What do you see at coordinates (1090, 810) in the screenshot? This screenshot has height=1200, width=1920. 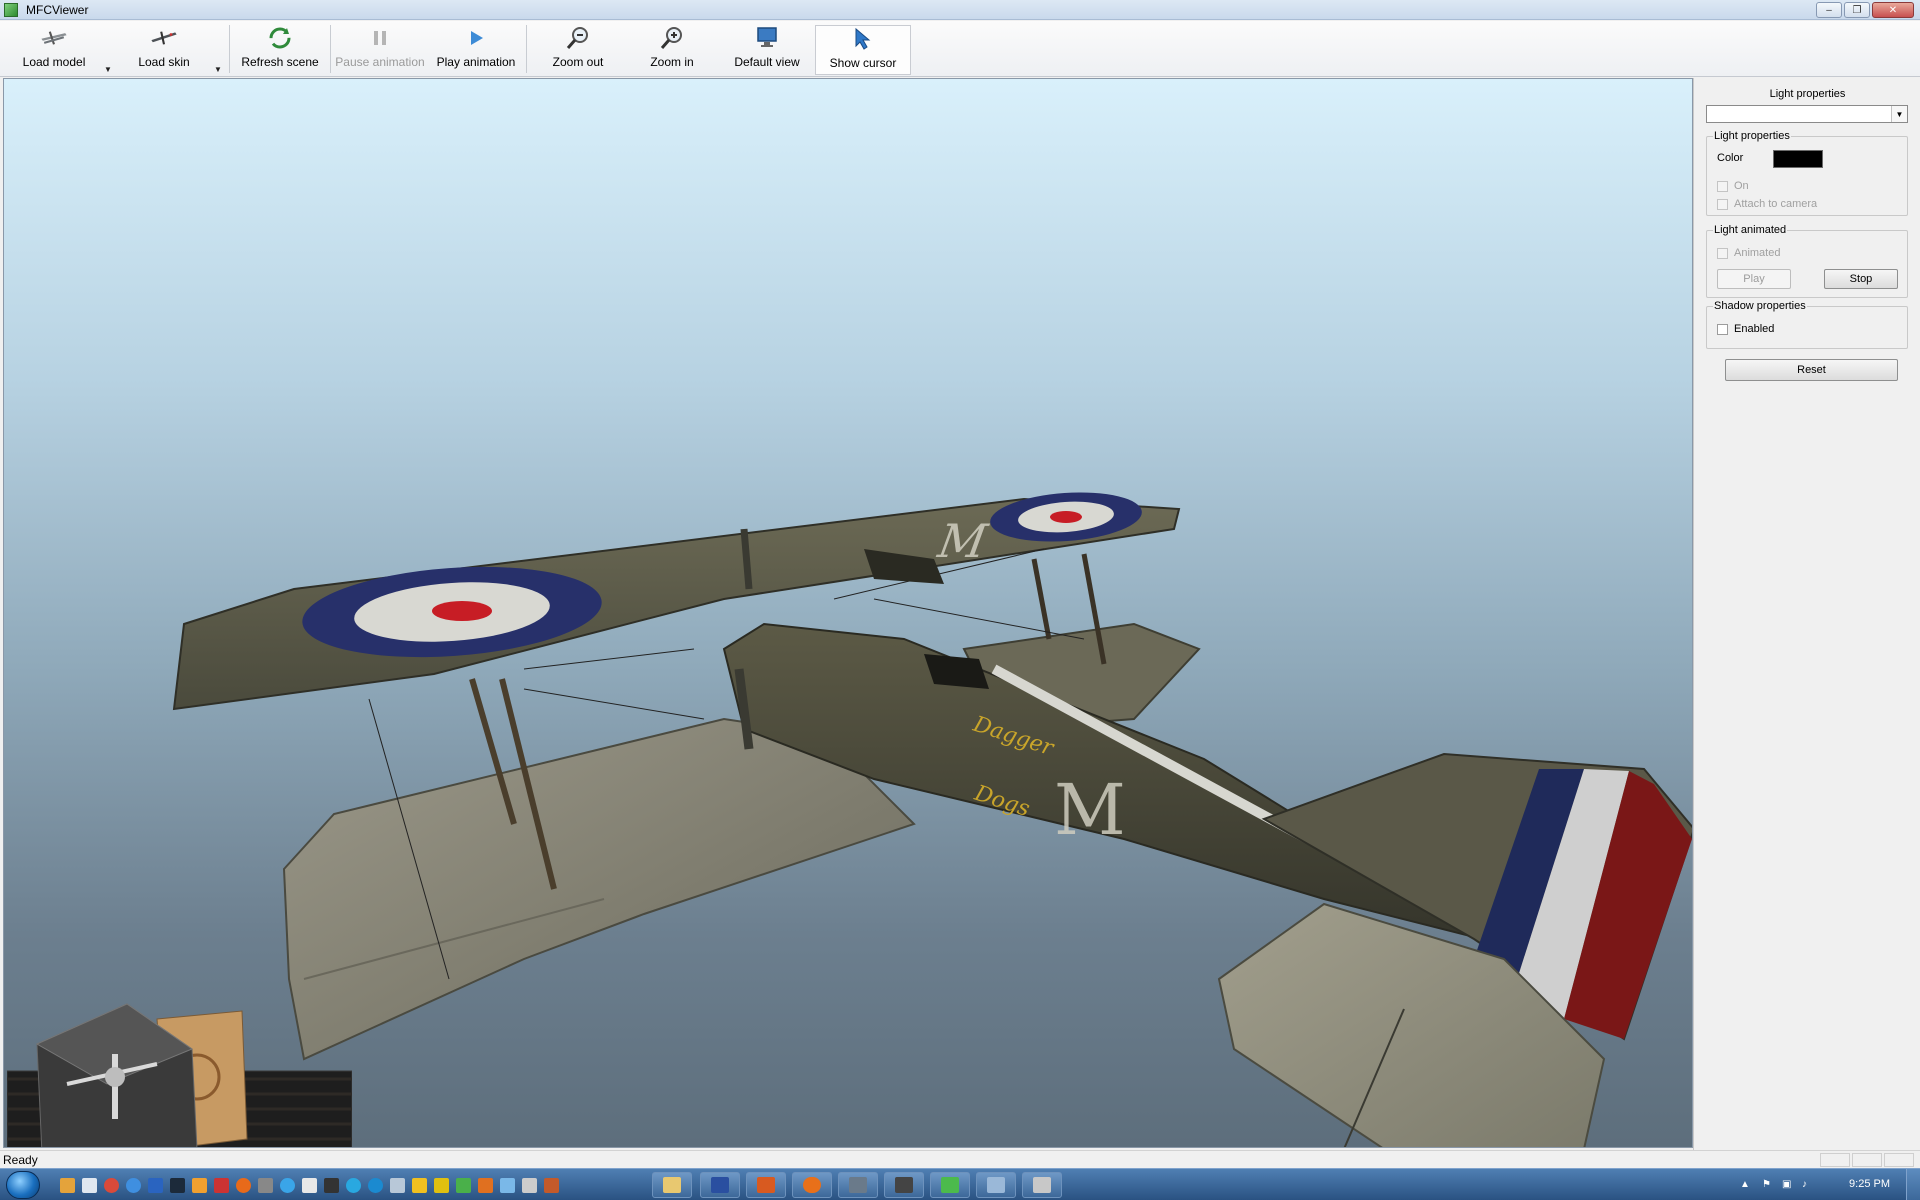 I see `fuselage-letter: M` at bounding box center [1090, 810].